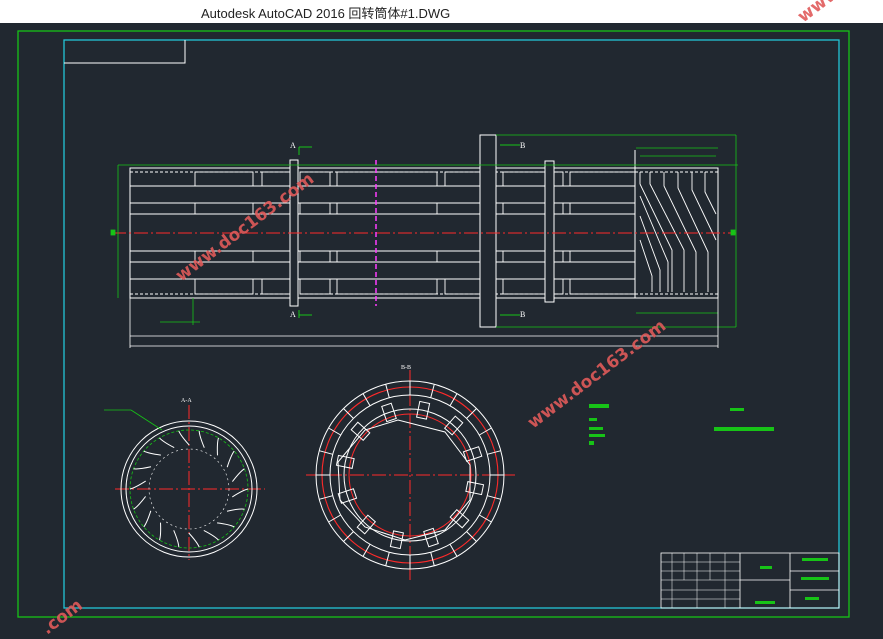 Image resolution: width=883 pixels, height=639 pixels. What do you see at coordinates (293, 145) in the screenshot?
I see `section-label-a-top: A` at bounding box center [293, 145].